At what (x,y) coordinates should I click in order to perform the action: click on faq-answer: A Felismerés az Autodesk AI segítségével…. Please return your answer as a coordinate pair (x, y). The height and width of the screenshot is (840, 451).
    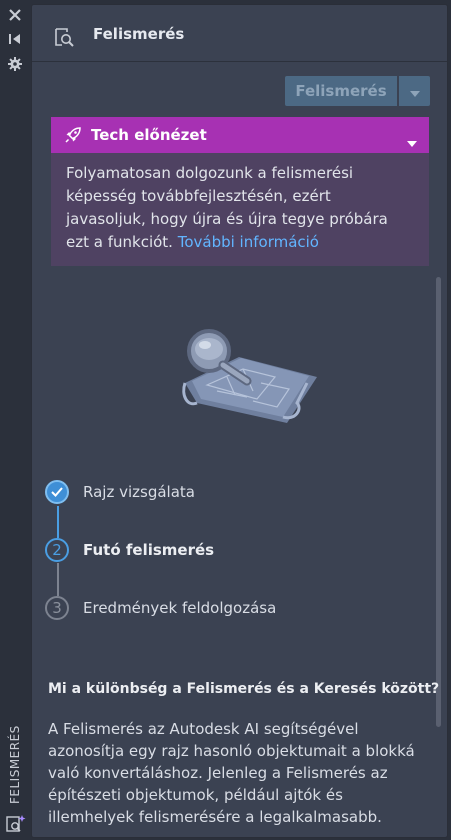
    Looking at the image, I should click on (231, 773).